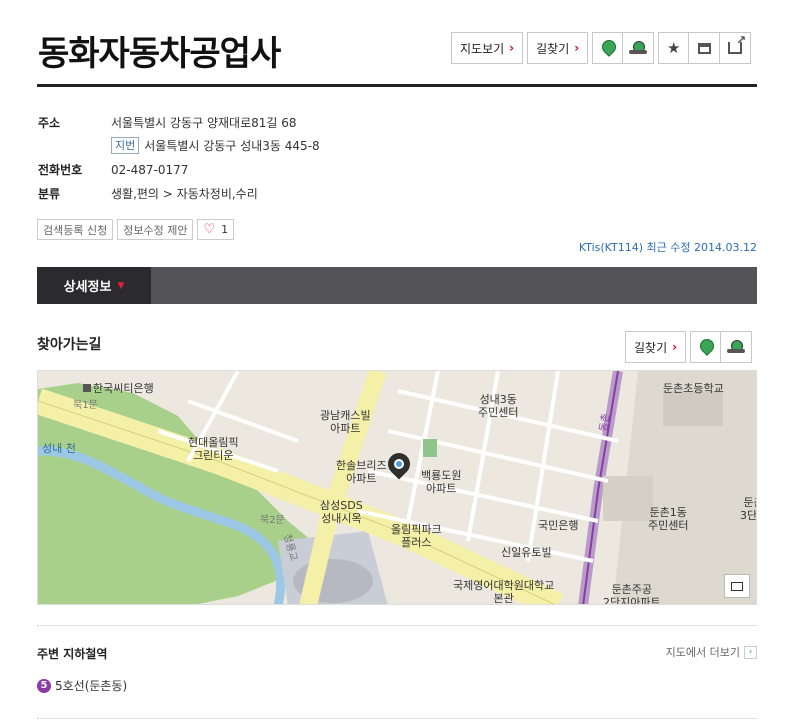 Image resolution: width=789 pixels, height=724 pixels. I want to click on share-icon, so click(737, 43).